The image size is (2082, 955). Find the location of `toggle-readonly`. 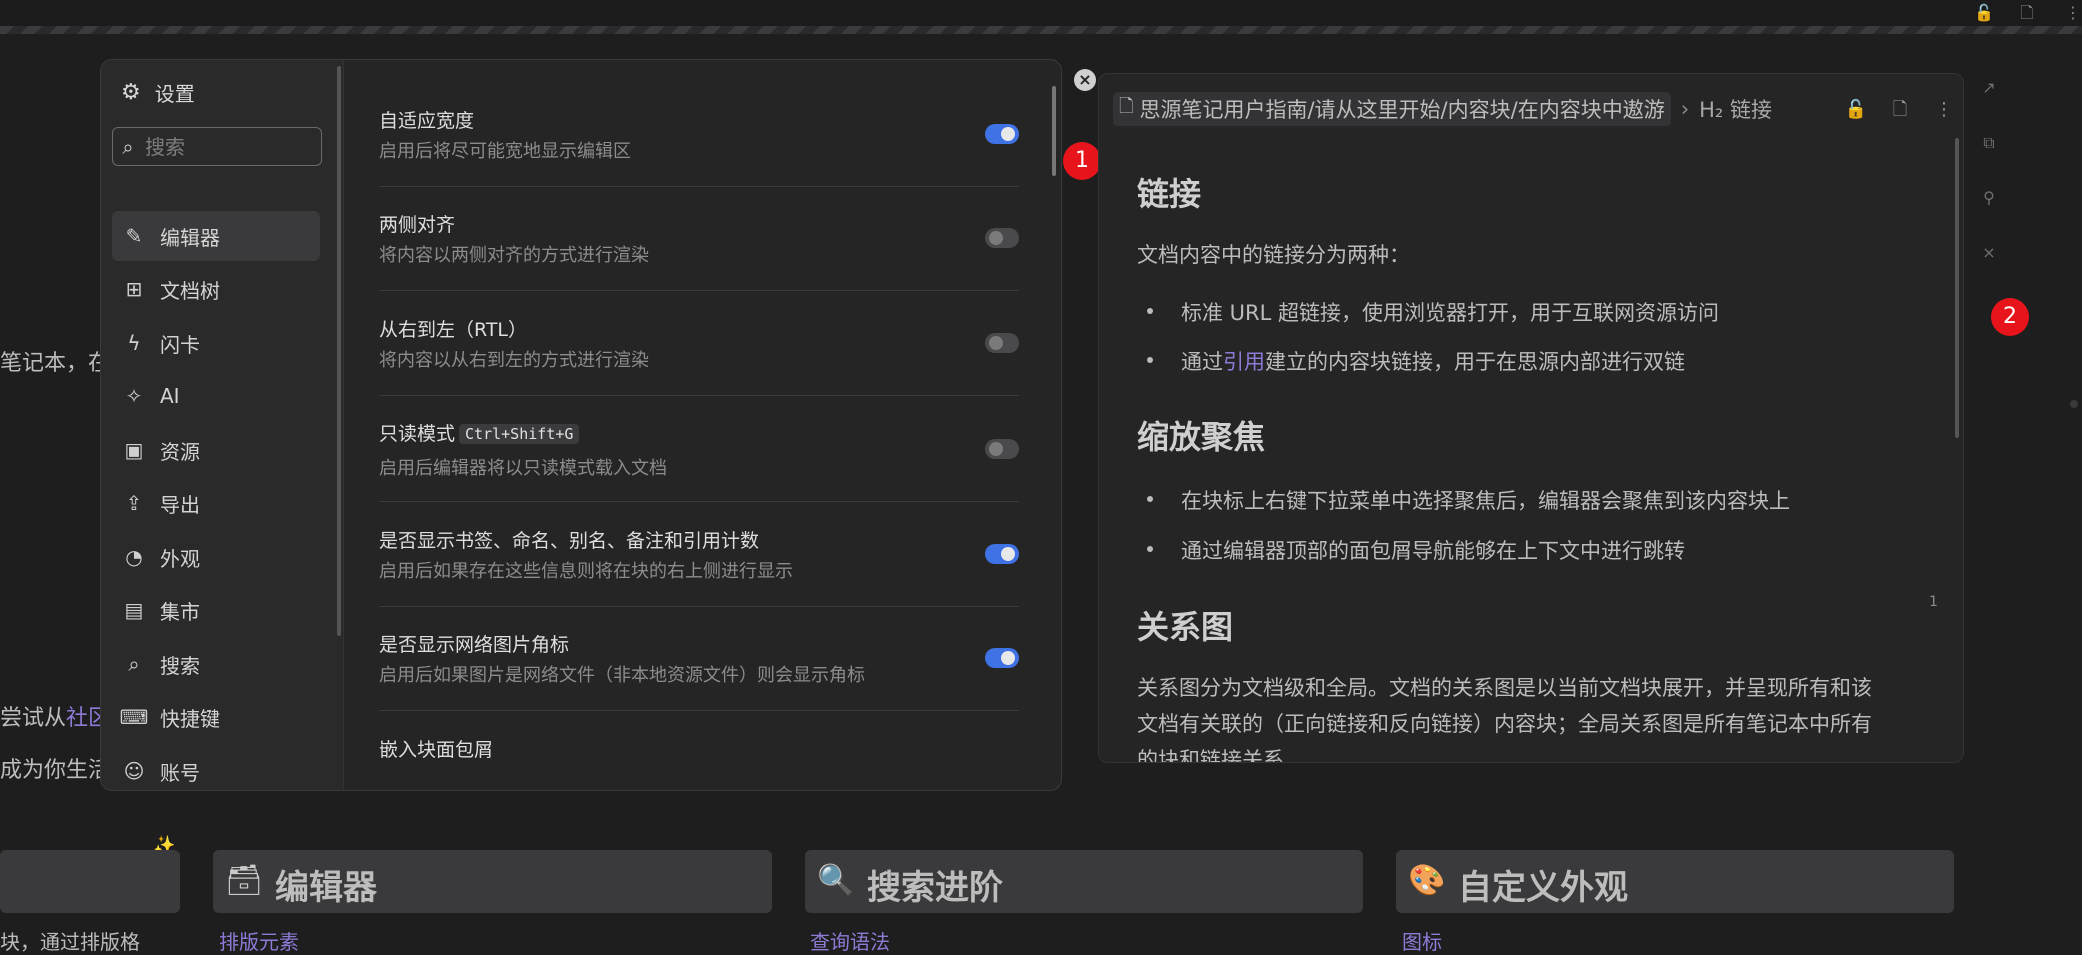

toggle-readonly is located at coordinates (1002, 449).